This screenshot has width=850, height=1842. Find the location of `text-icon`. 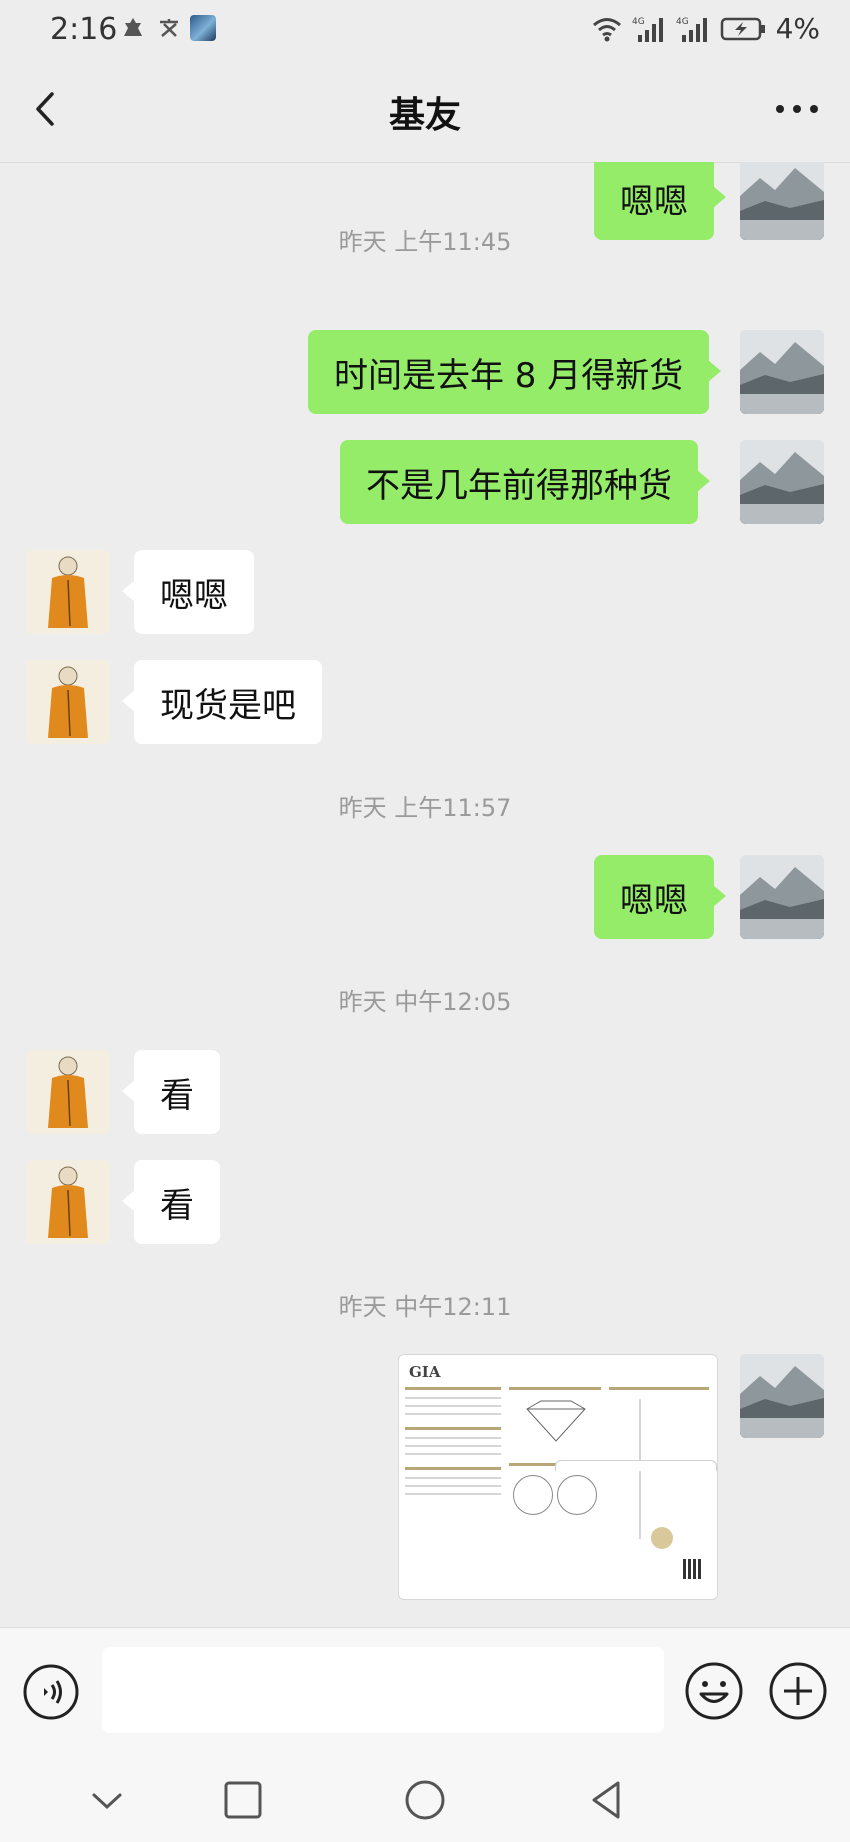

text-icon is located at coordinates (169, 28).